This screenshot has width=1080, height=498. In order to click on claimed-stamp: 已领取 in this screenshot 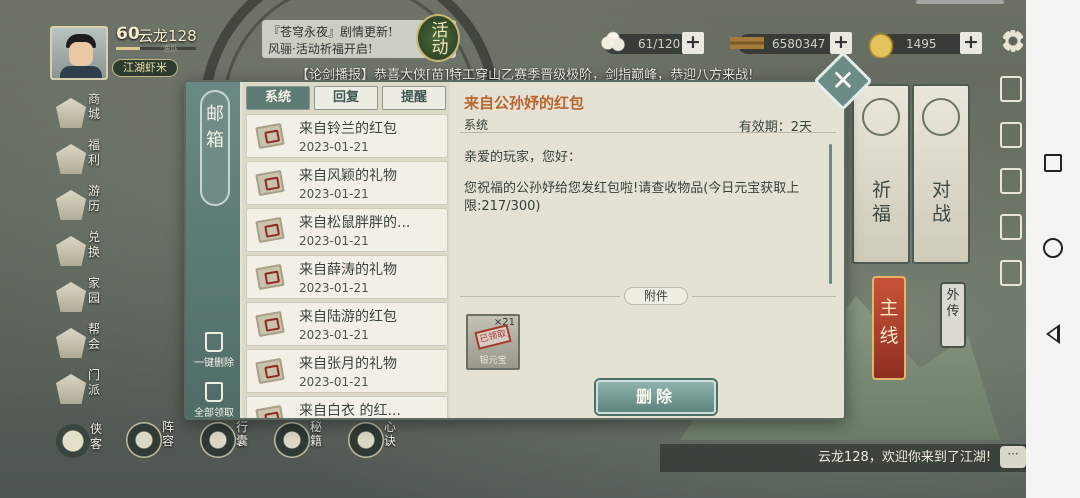, I will do `click(493, 337)`.